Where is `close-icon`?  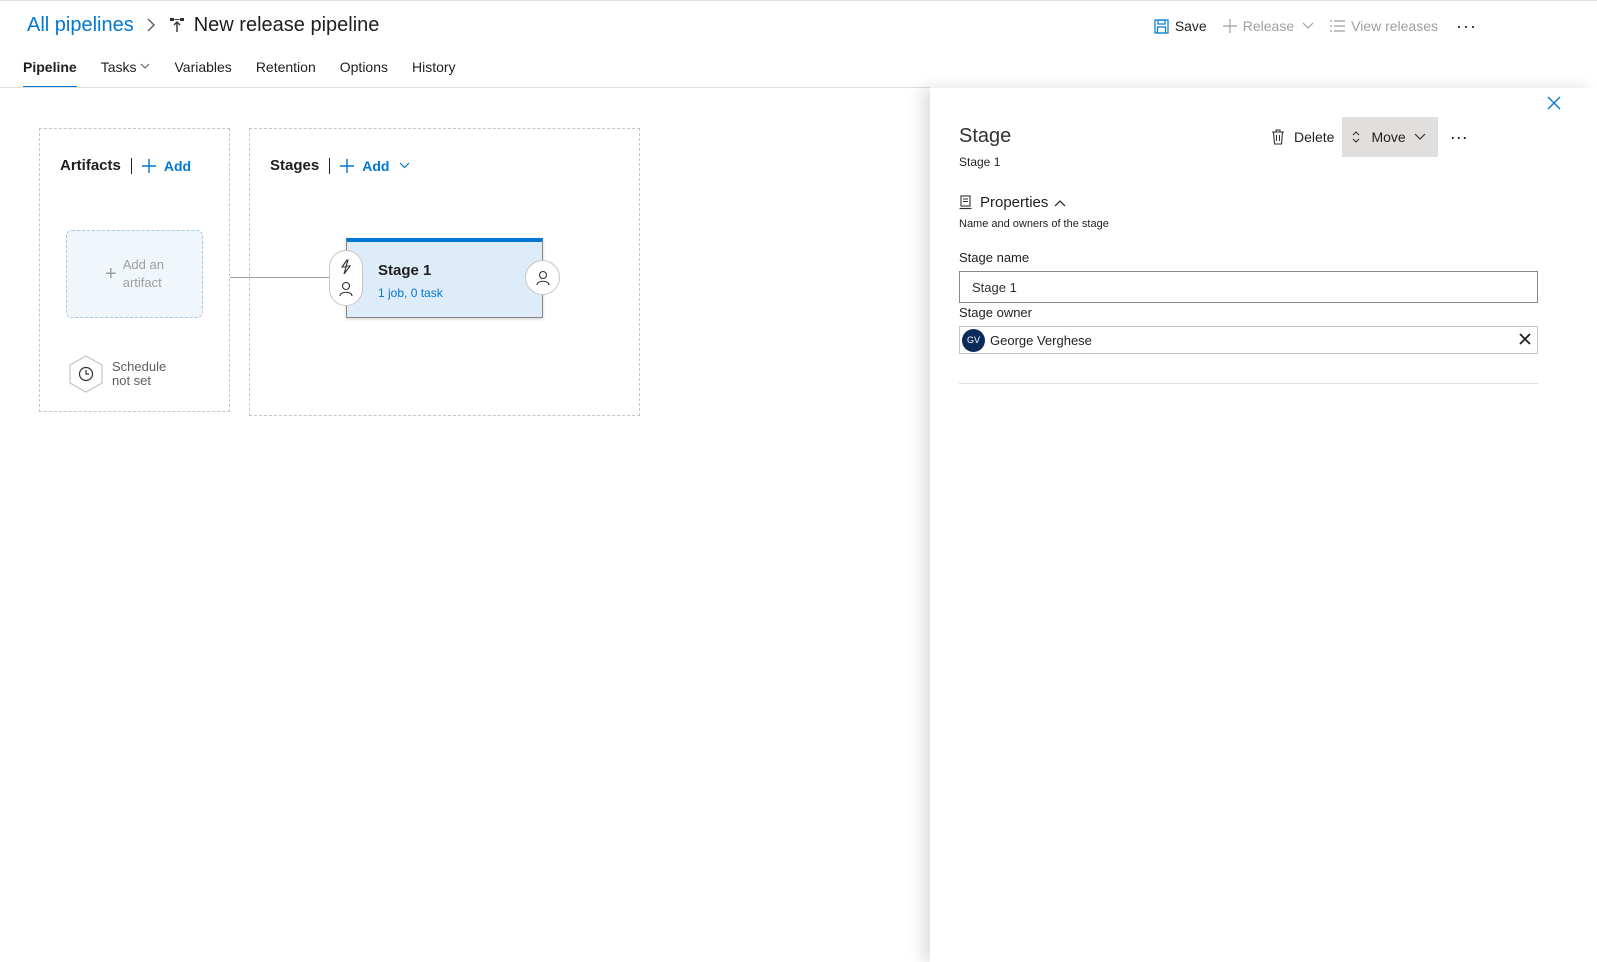 close-icon is located at coordinates (1554, 103).